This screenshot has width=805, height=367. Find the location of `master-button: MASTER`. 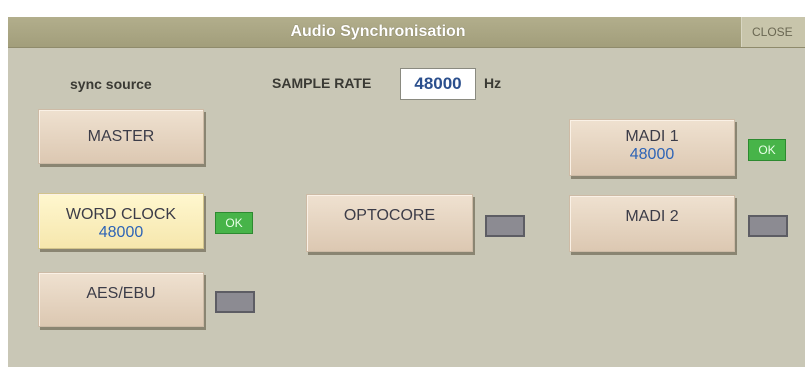

master-button: MASTER is located at coordinates (121, 136).